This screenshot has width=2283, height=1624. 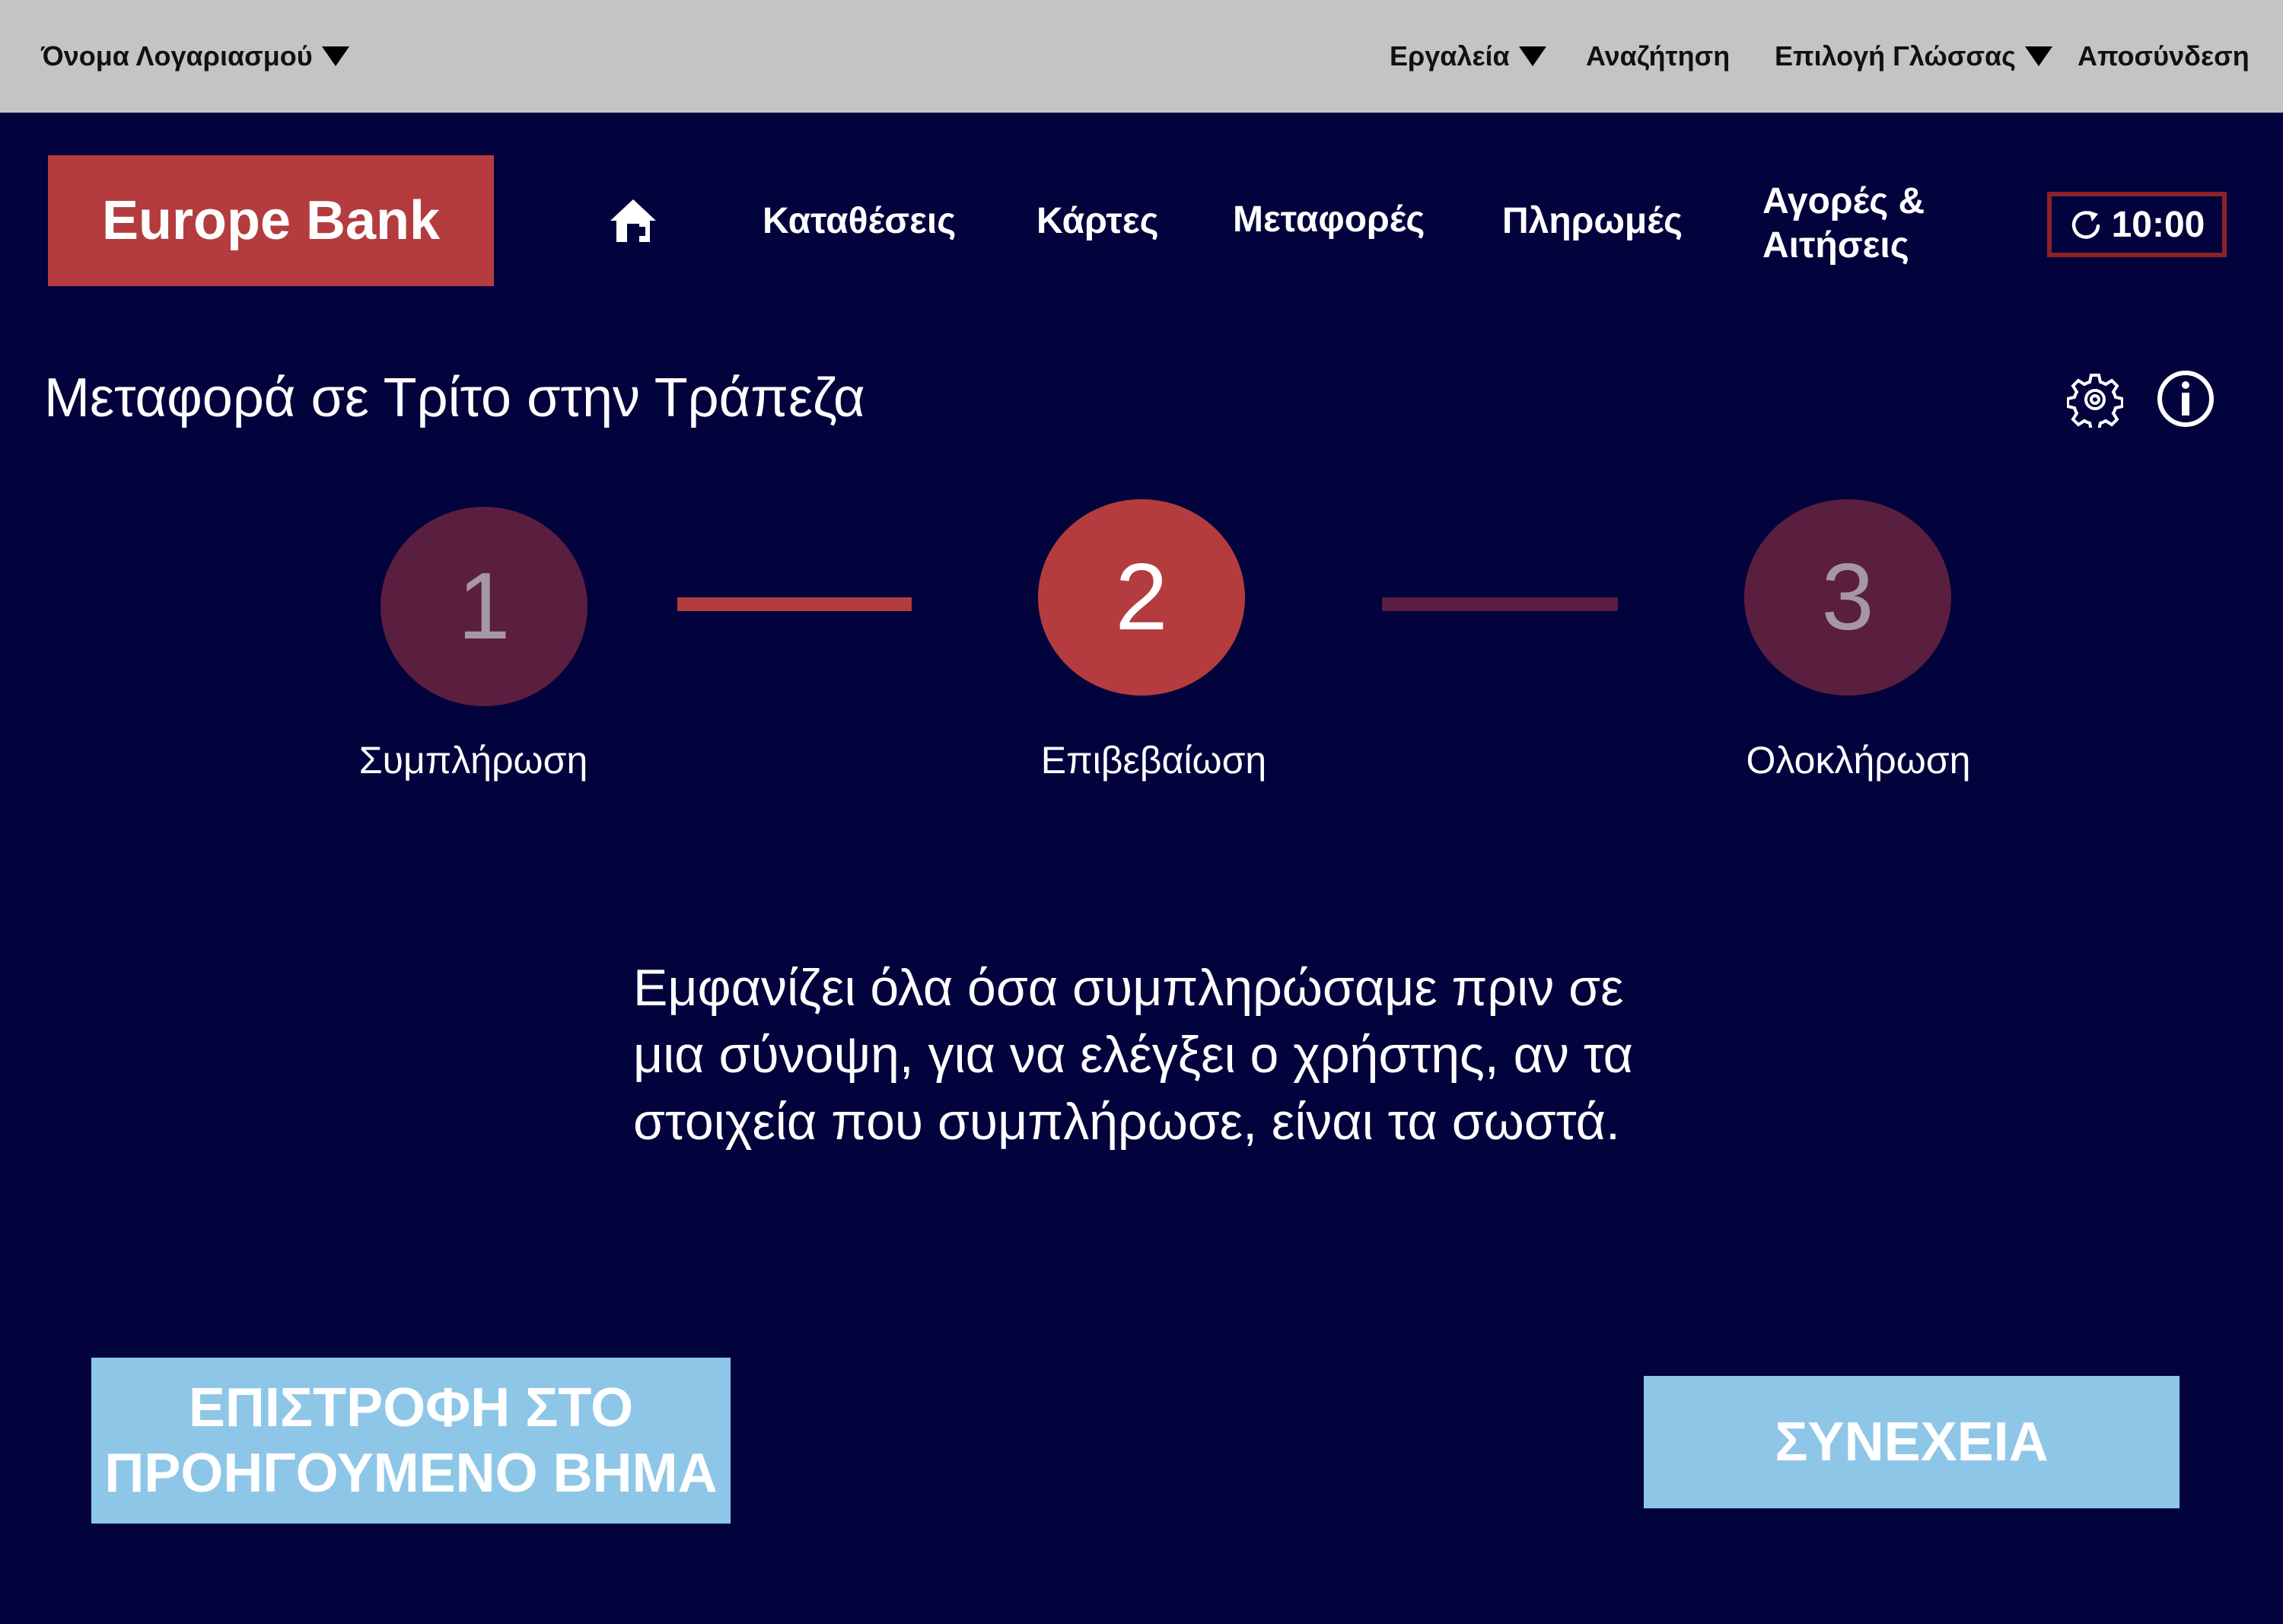 I want to click on tools-menu: Εργαλεία, so click(x=1468, y=56).